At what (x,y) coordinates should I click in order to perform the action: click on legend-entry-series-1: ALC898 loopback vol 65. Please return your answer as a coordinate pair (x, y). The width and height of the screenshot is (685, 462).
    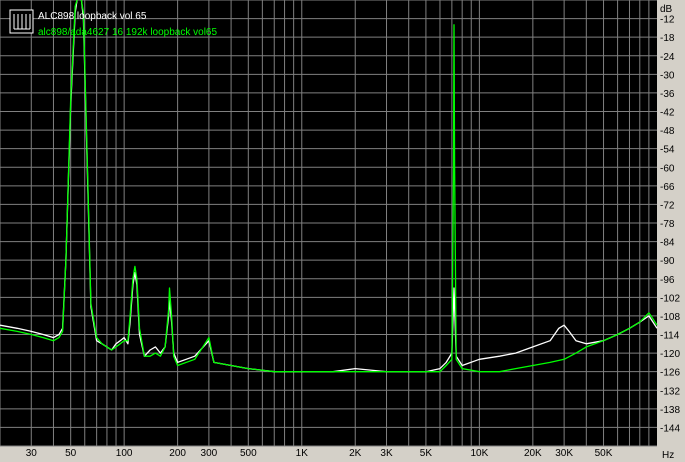
    Looking at the image, I should click on (92, 16).